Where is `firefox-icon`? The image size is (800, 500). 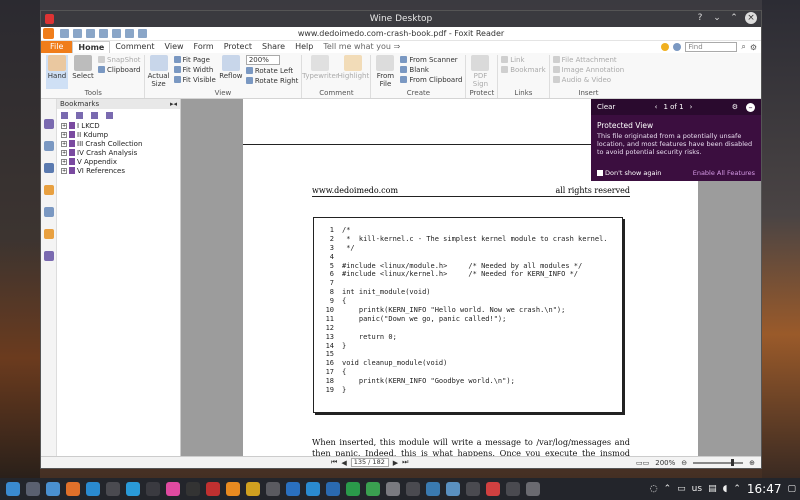 firefox-icon is located at coordinates (73, 489).